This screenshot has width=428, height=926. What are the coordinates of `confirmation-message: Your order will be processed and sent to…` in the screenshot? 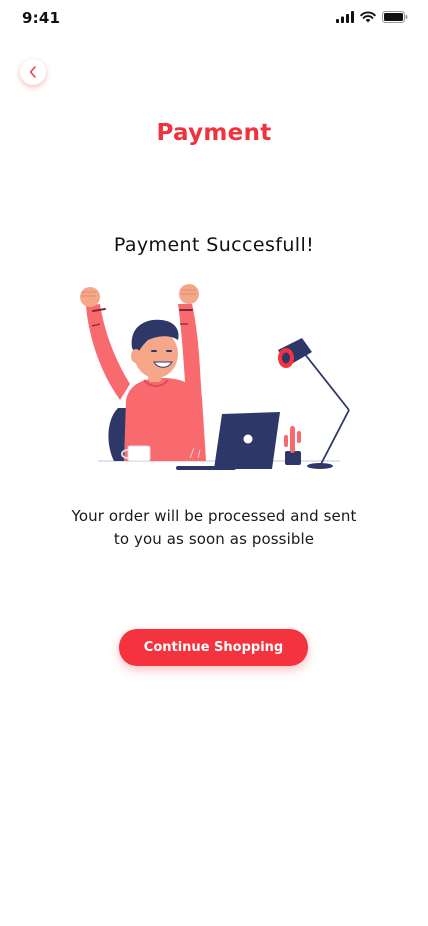 It's located at (214, 528).